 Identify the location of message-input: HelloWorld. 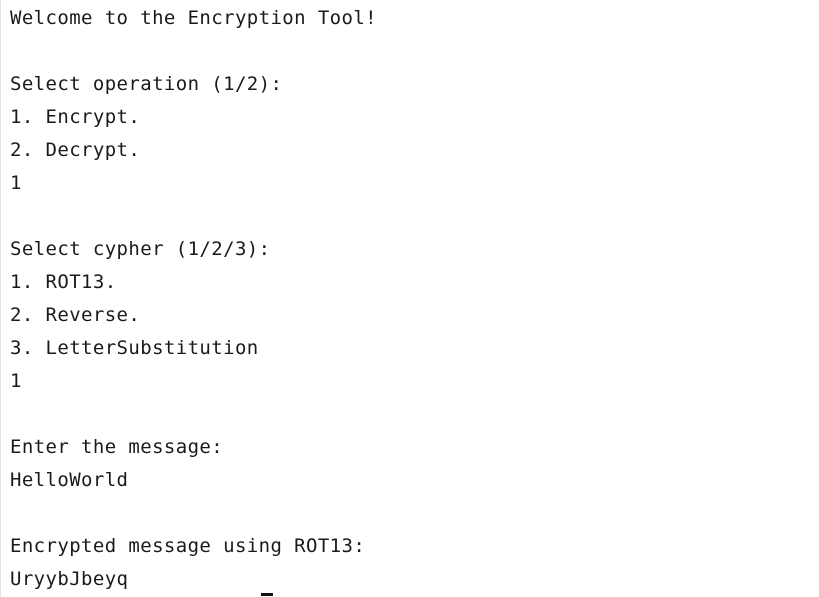
(69, 480).